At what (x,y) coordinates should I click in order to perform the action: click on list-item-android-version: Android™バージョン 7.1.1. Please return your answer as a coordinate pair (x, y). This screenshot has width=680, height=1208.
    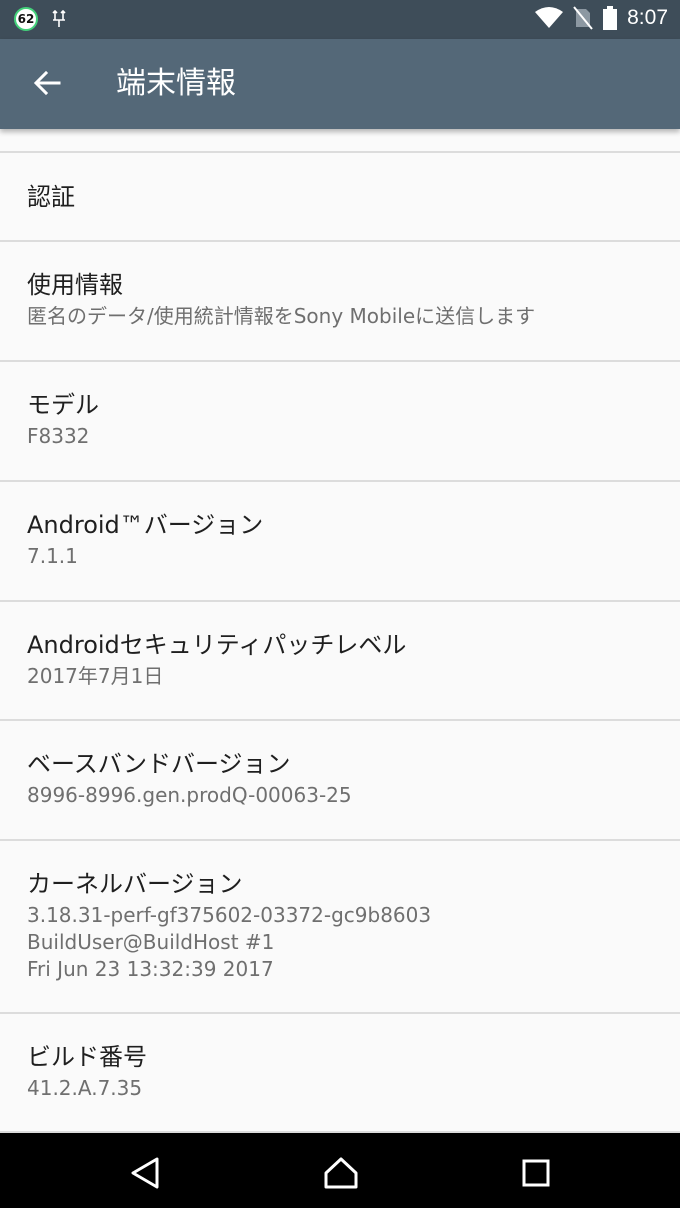
    Looking at the image, I should click on (340, 542).